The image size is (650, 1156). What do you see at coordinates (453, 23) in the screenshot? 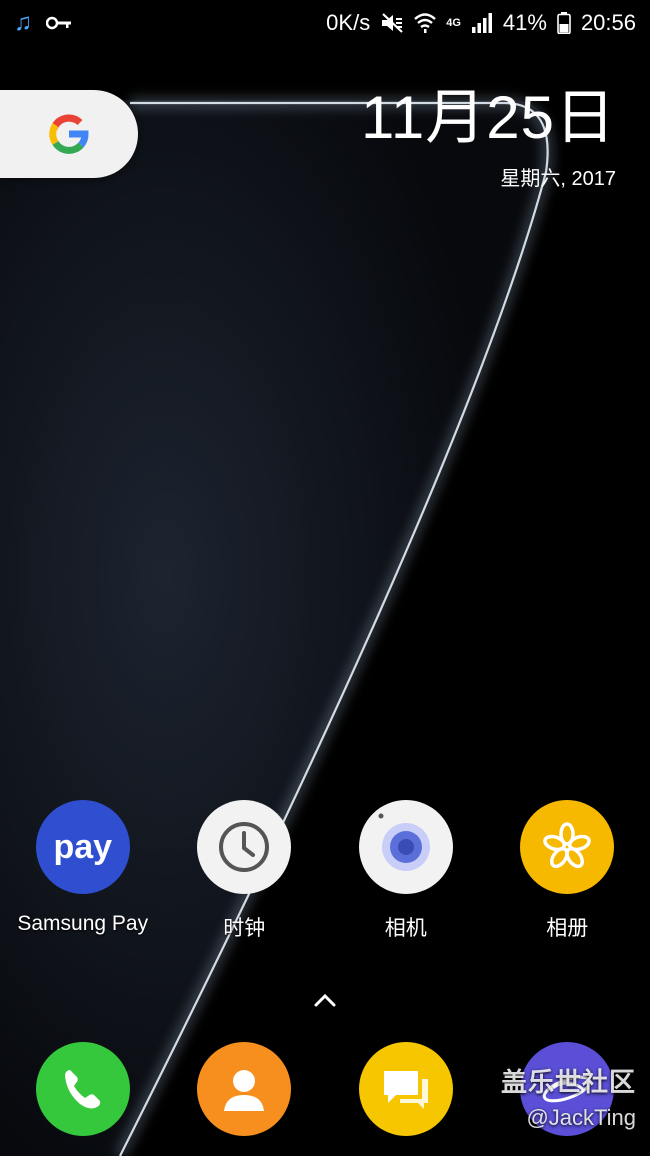
I see `network-type: 4G` at bounding box center [453, 23].